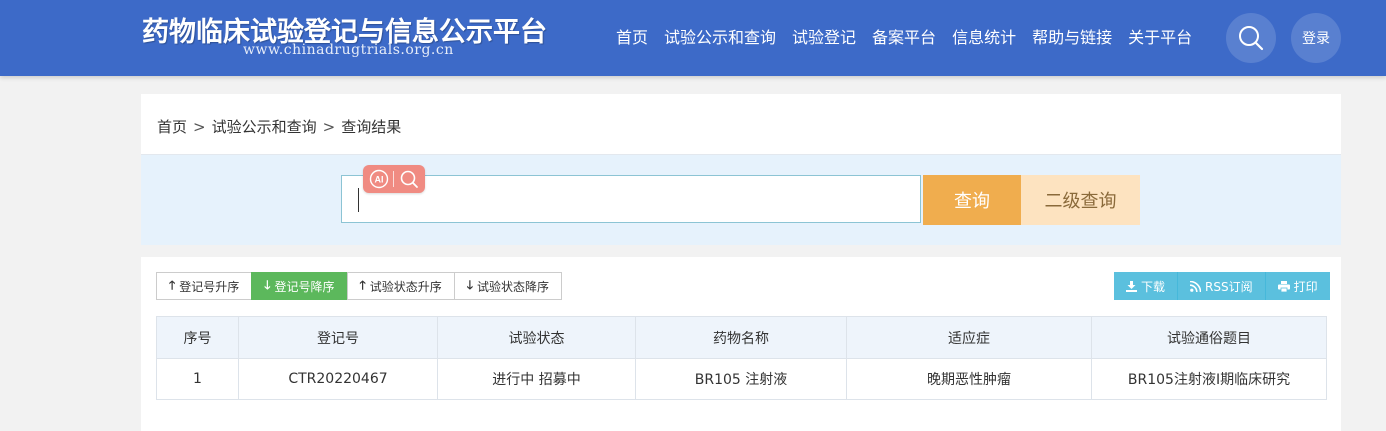 The image size is (1386, 431). Describe the element at coordinates (536, 337) in the screenshot. I see `column-header-status: 试验状态` at that location.